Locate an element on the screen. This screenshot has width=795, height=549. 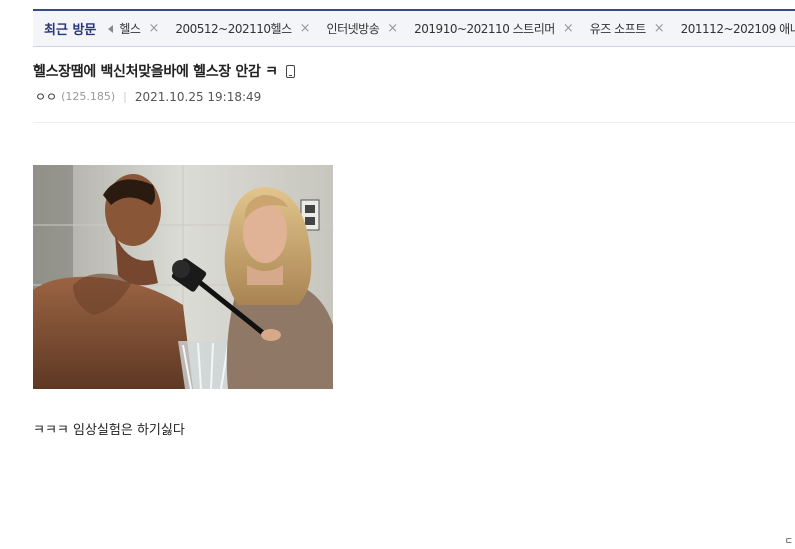
mobile-icon is located at coordinates (290, 71).